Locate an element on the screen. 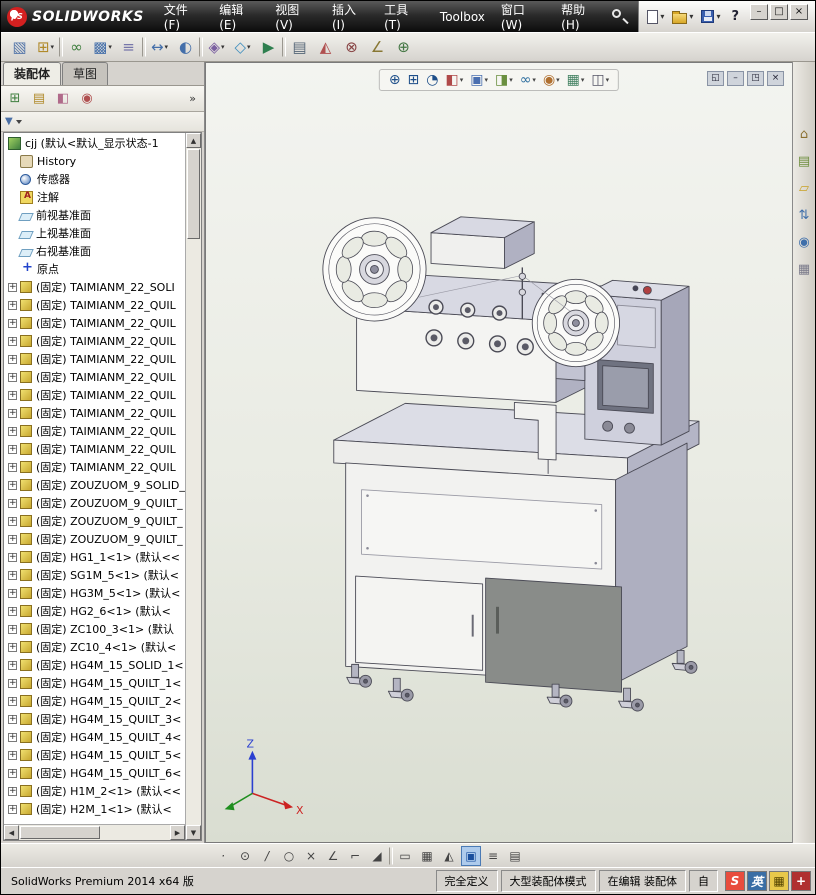 This screenshot has width=816, height=895. tree-item: (固定) SG1M_5<1> (默认< is located at coordinates (94, 575).